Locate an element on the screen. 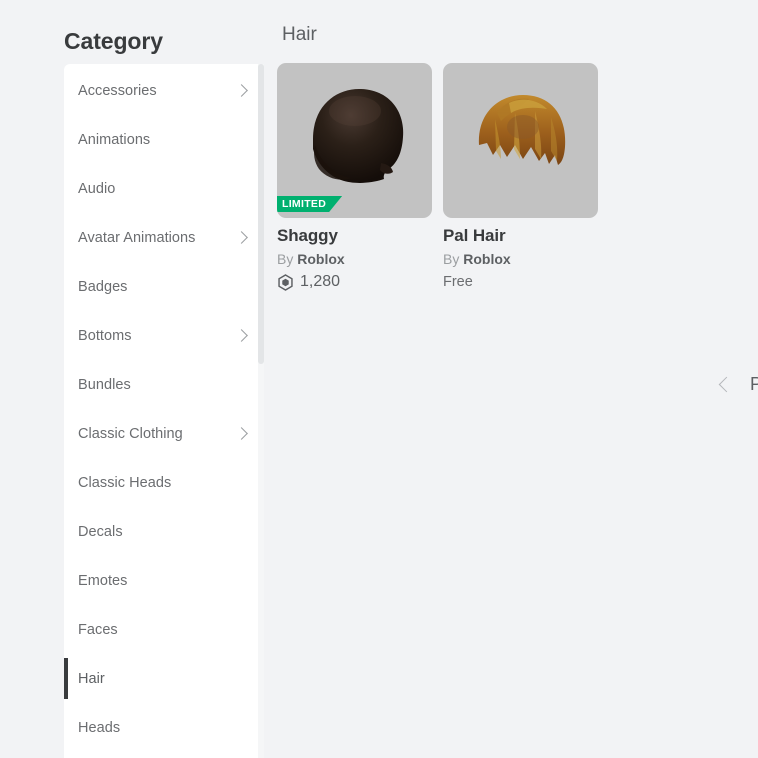 The image size is (758, 758). sidebar-item-label: Audio is located at coordinates (97, 188).